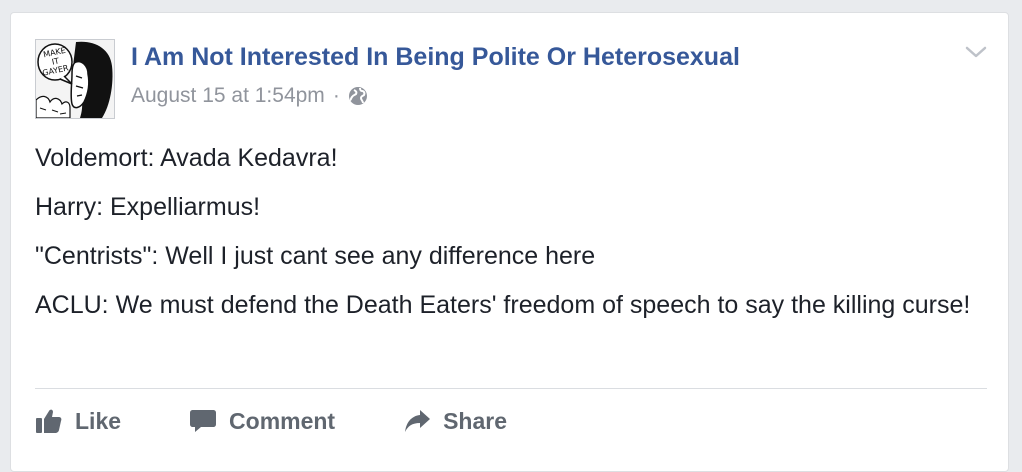  I want to click on post-meta: August 15 at 1:54pm ·, so click(249, 96).